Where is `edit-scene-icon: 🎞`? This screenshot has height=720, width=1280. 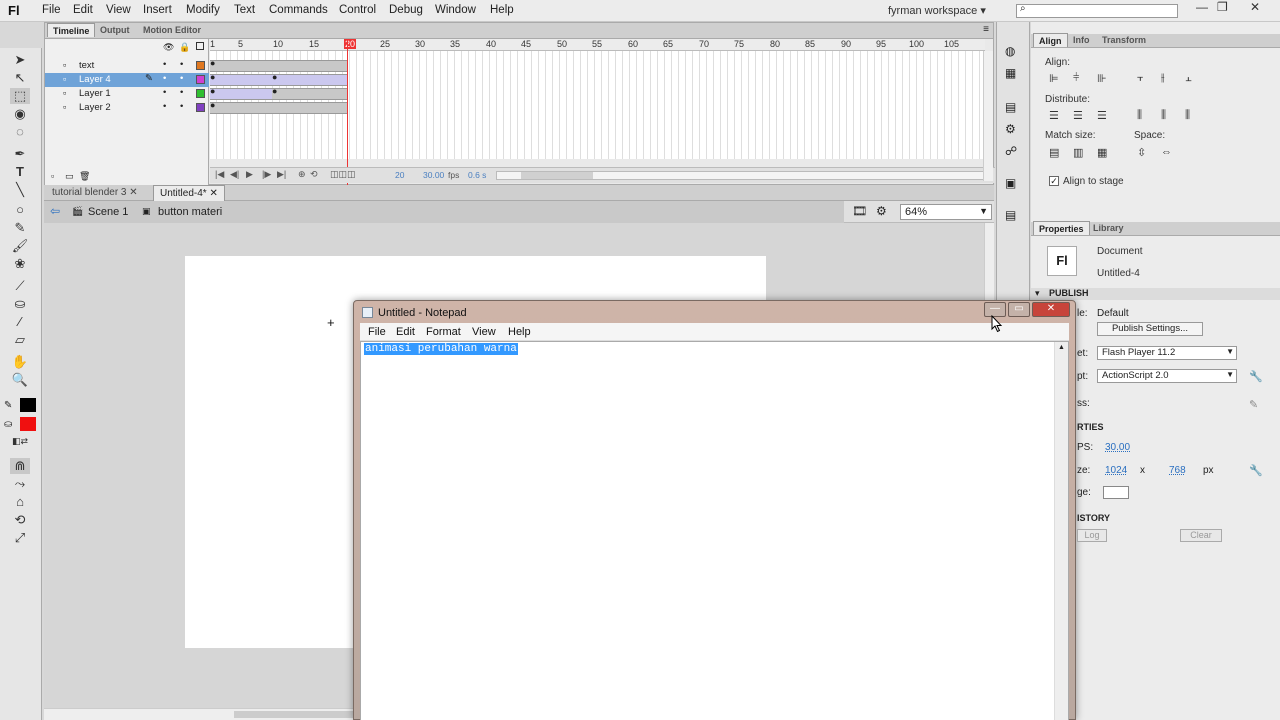
edit-scene-icon: 🎞 is located at coordinates (859, 211).